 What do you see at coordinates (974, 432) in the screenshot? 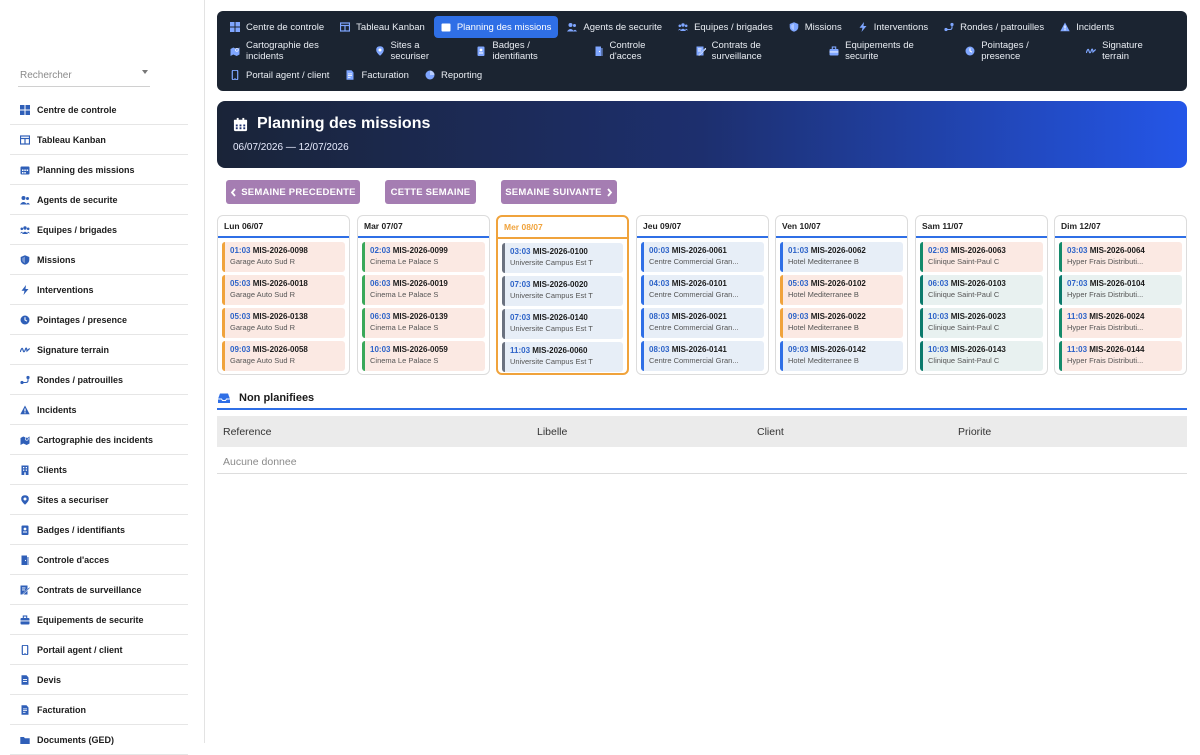
I see `column-priorite: Priorite` at bounding box center [974, 432].